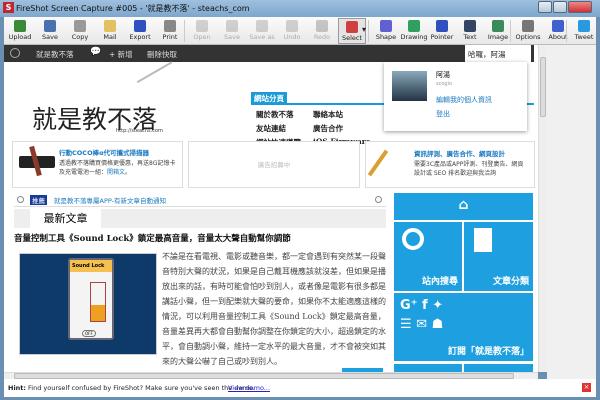 The height and width of the screenshot is (400, 600). What do you see at coordinates (470, 26) in the screenshot?
I see `text-icon` at bounding box center [470, 26].